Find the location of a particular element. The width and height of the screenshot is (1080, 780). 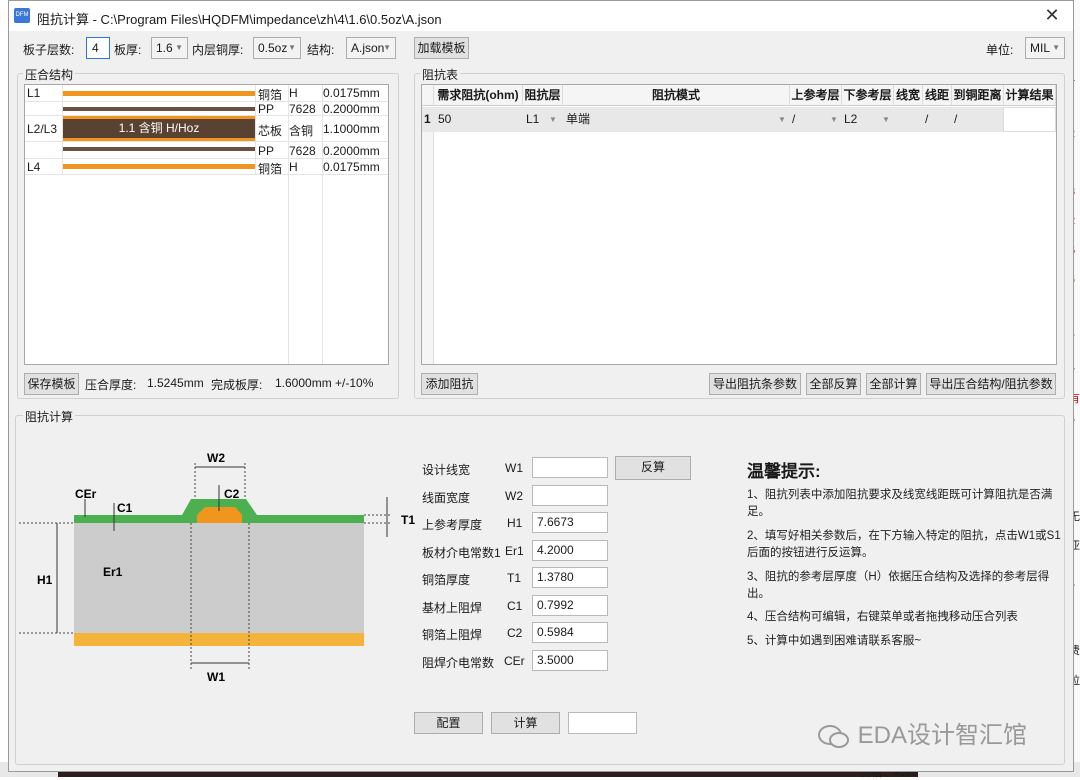

stackup-row: L1 铜箔 H 0.0175mm is located at coordinates (206, 93).